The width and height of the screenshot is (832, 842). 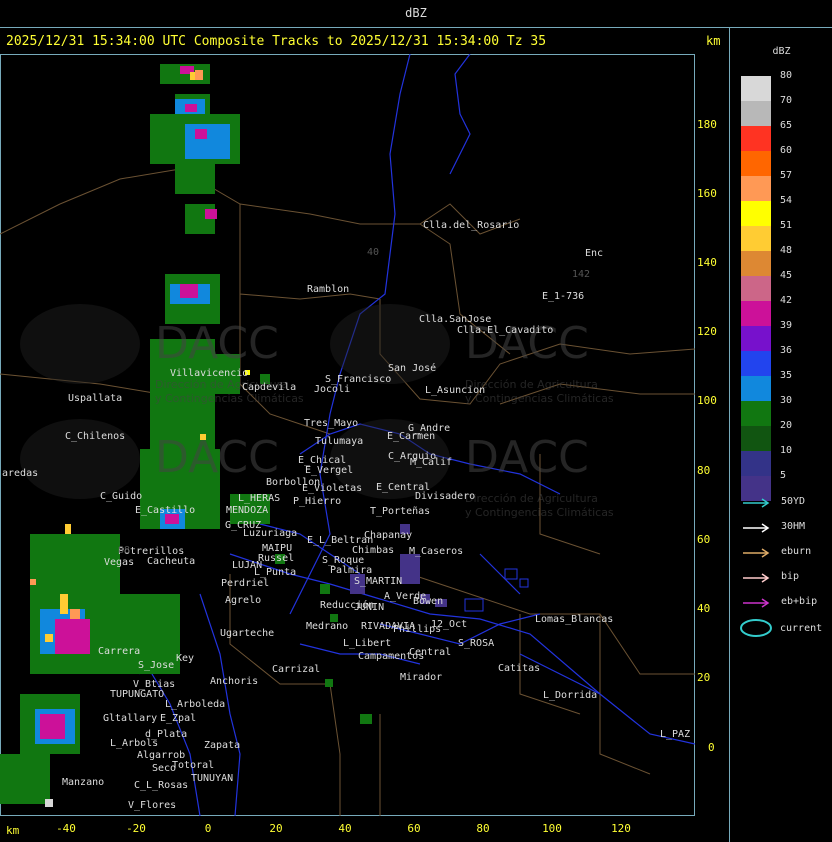 I want to click on scale-label: 48, so click(x=786, y=250).